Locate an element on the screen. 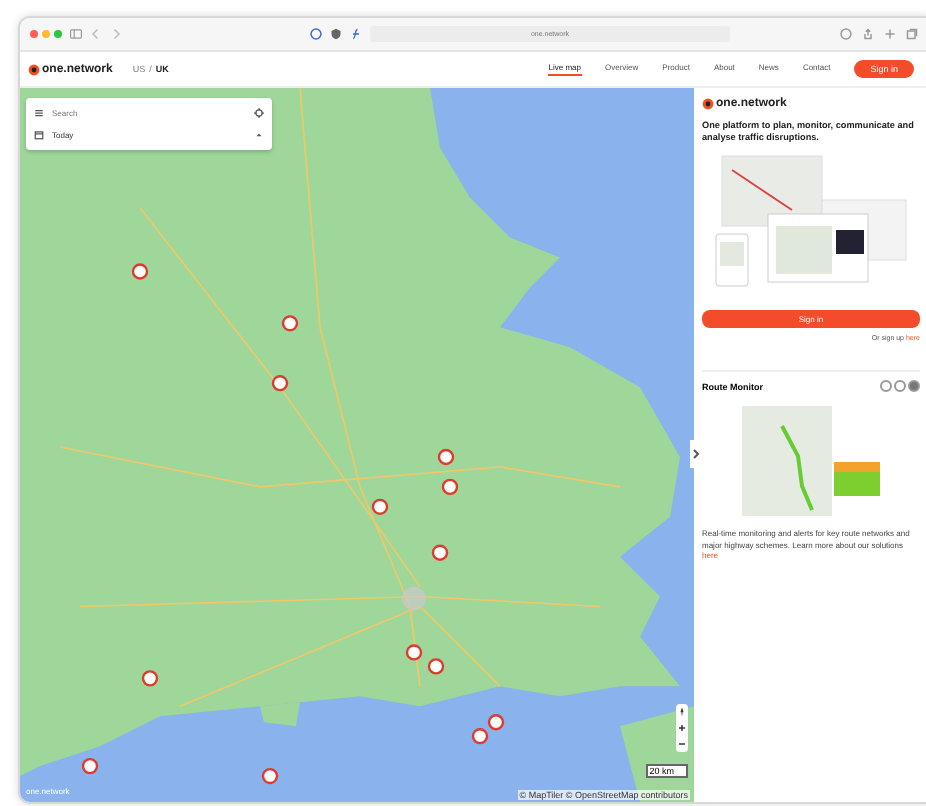 The width and height of the screenshot is (926, 806). zoom-in-icon is located at coordinates (682, 728).